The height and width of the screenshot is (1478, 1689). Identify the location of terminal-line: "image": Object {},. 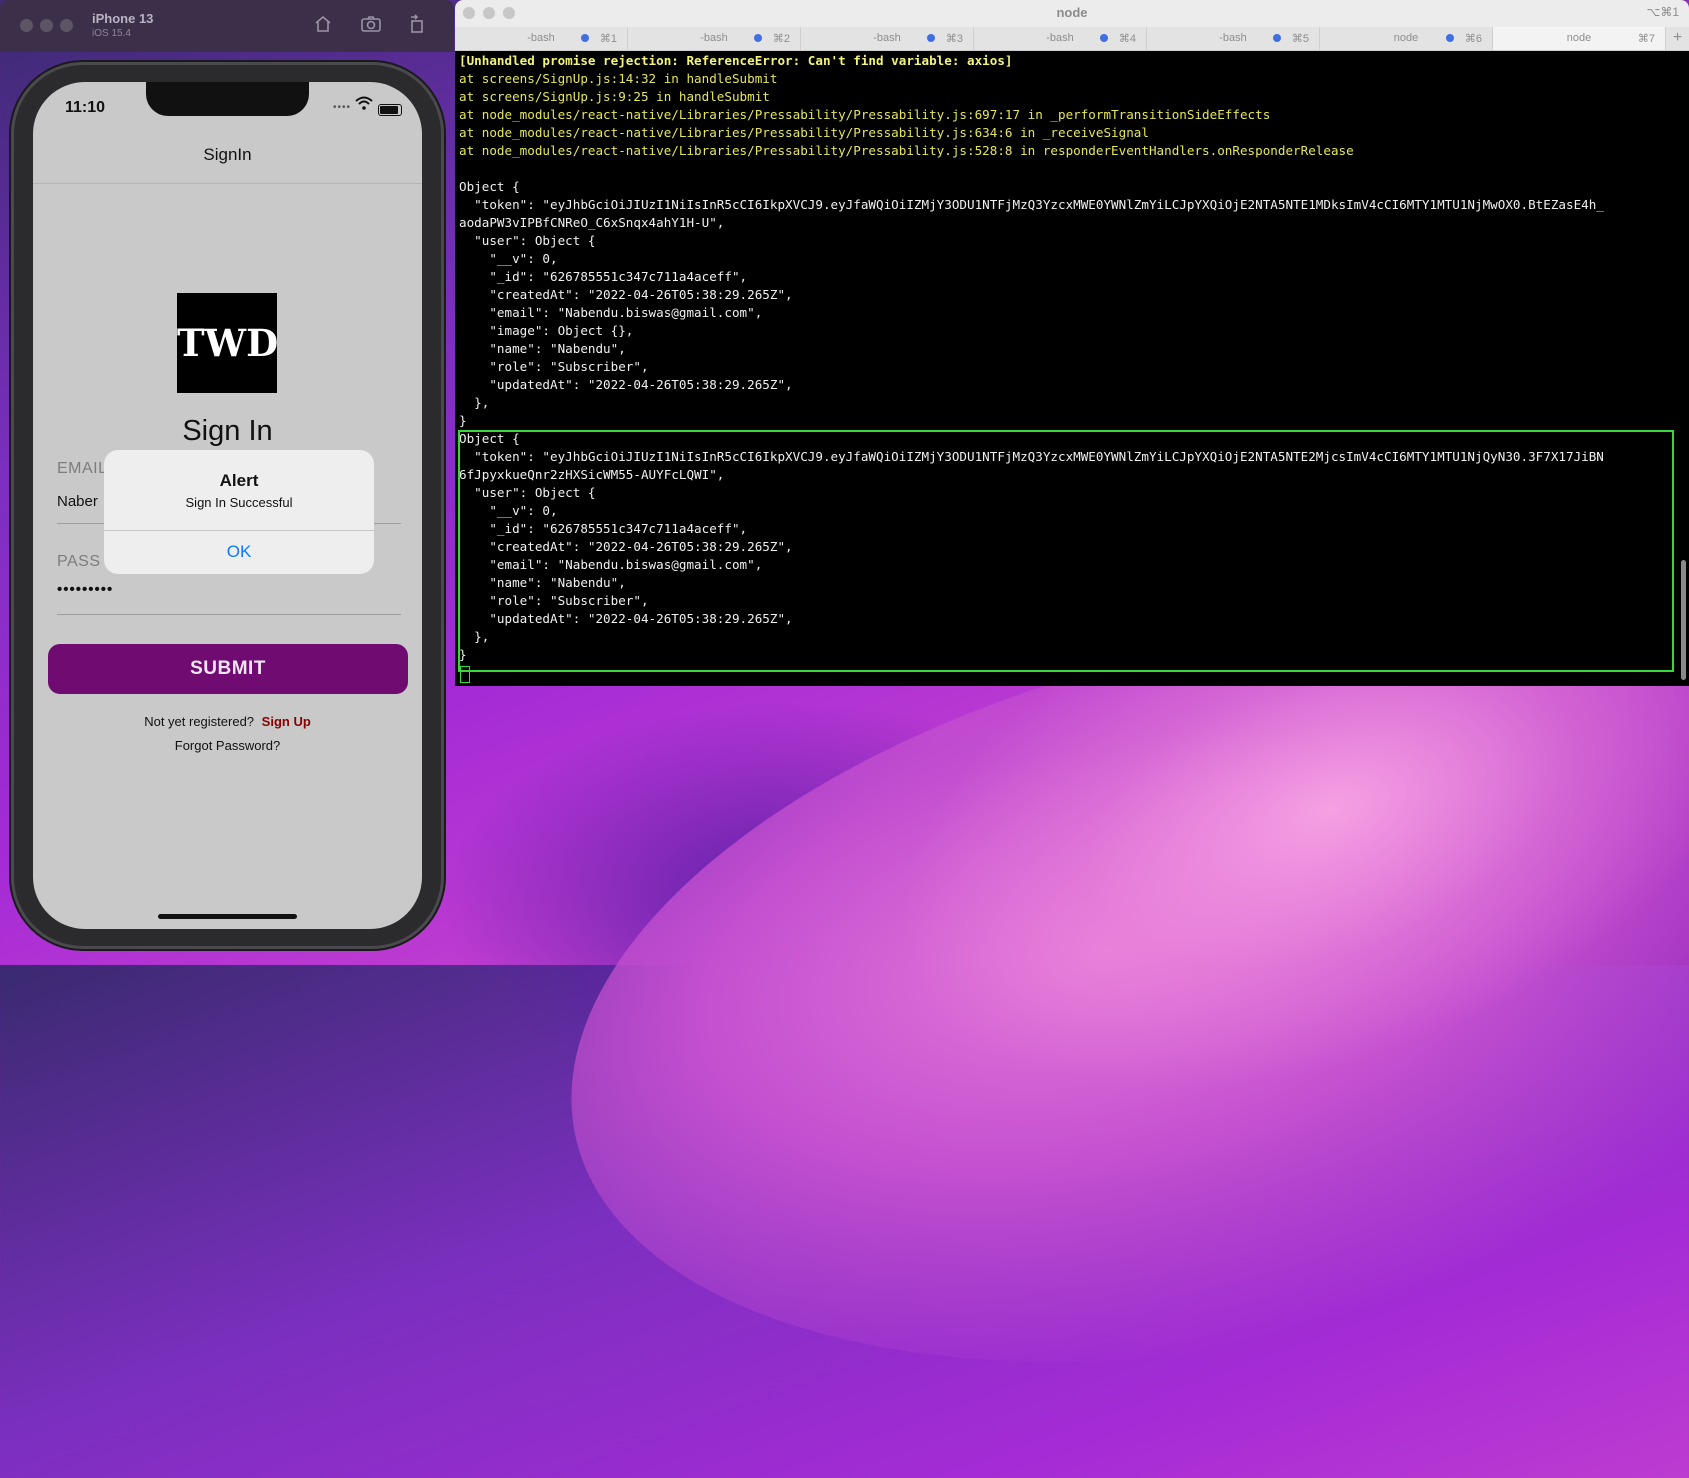
(546, 330).